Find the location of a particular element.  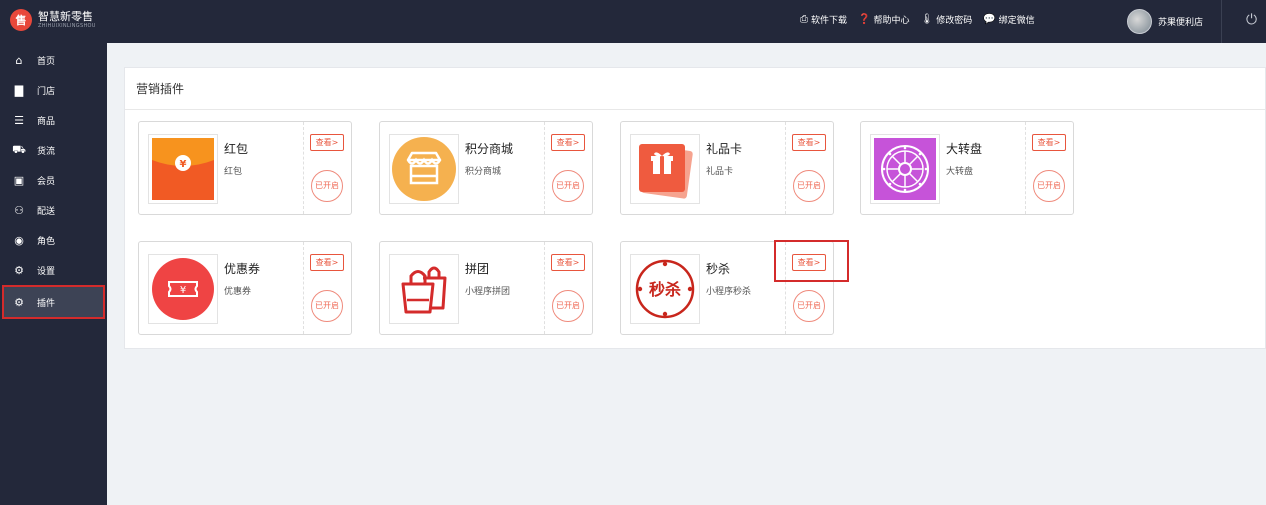

sidebar-item-delivery: ⚇ 配送 is located at coordinates (53, 210).